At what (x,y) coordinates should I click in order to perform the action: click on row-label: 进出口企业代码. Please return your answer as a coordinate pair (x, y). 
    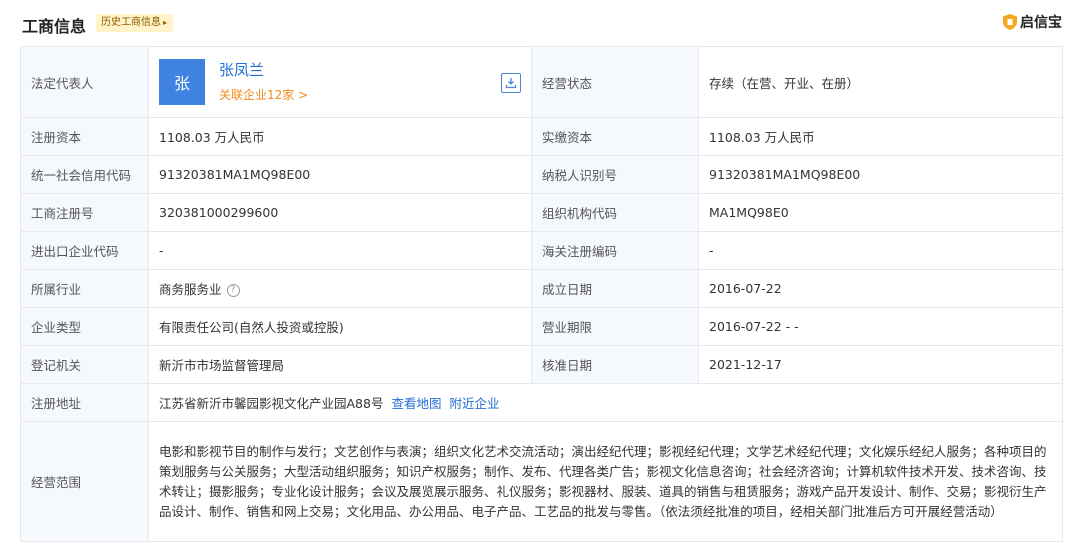
    Looking at the image, I should click on (84, 250).